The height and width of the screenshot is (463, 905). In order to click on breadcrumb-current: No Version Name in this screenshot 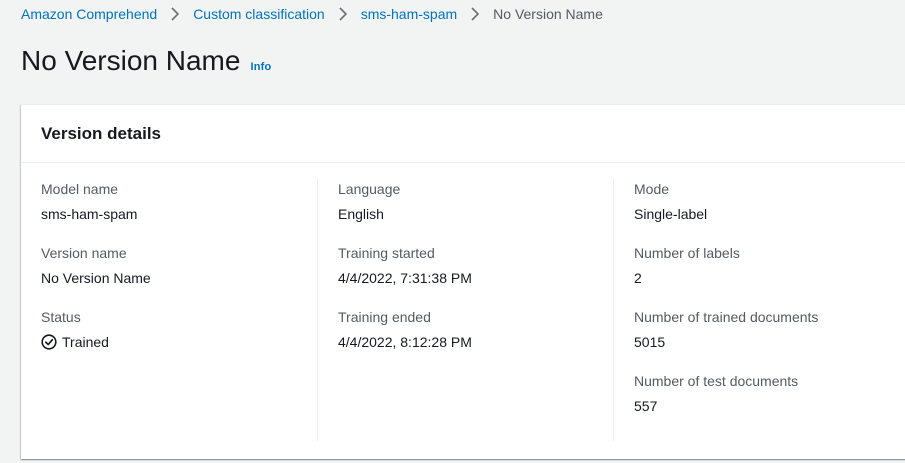, I will do `click(548, 14)`.